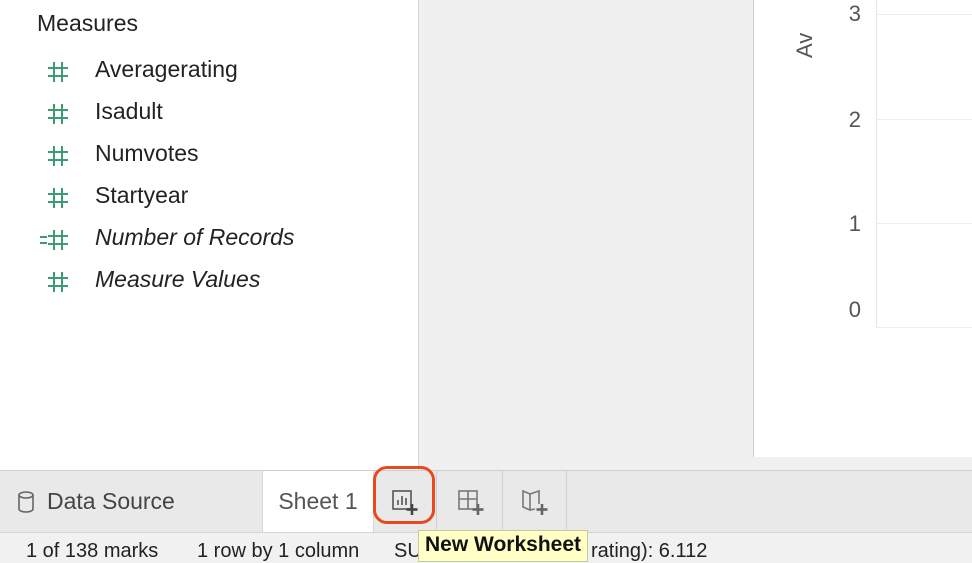 This screenshot has height=563, width=972. I want to click on new-story-icon, so click(535, 502).